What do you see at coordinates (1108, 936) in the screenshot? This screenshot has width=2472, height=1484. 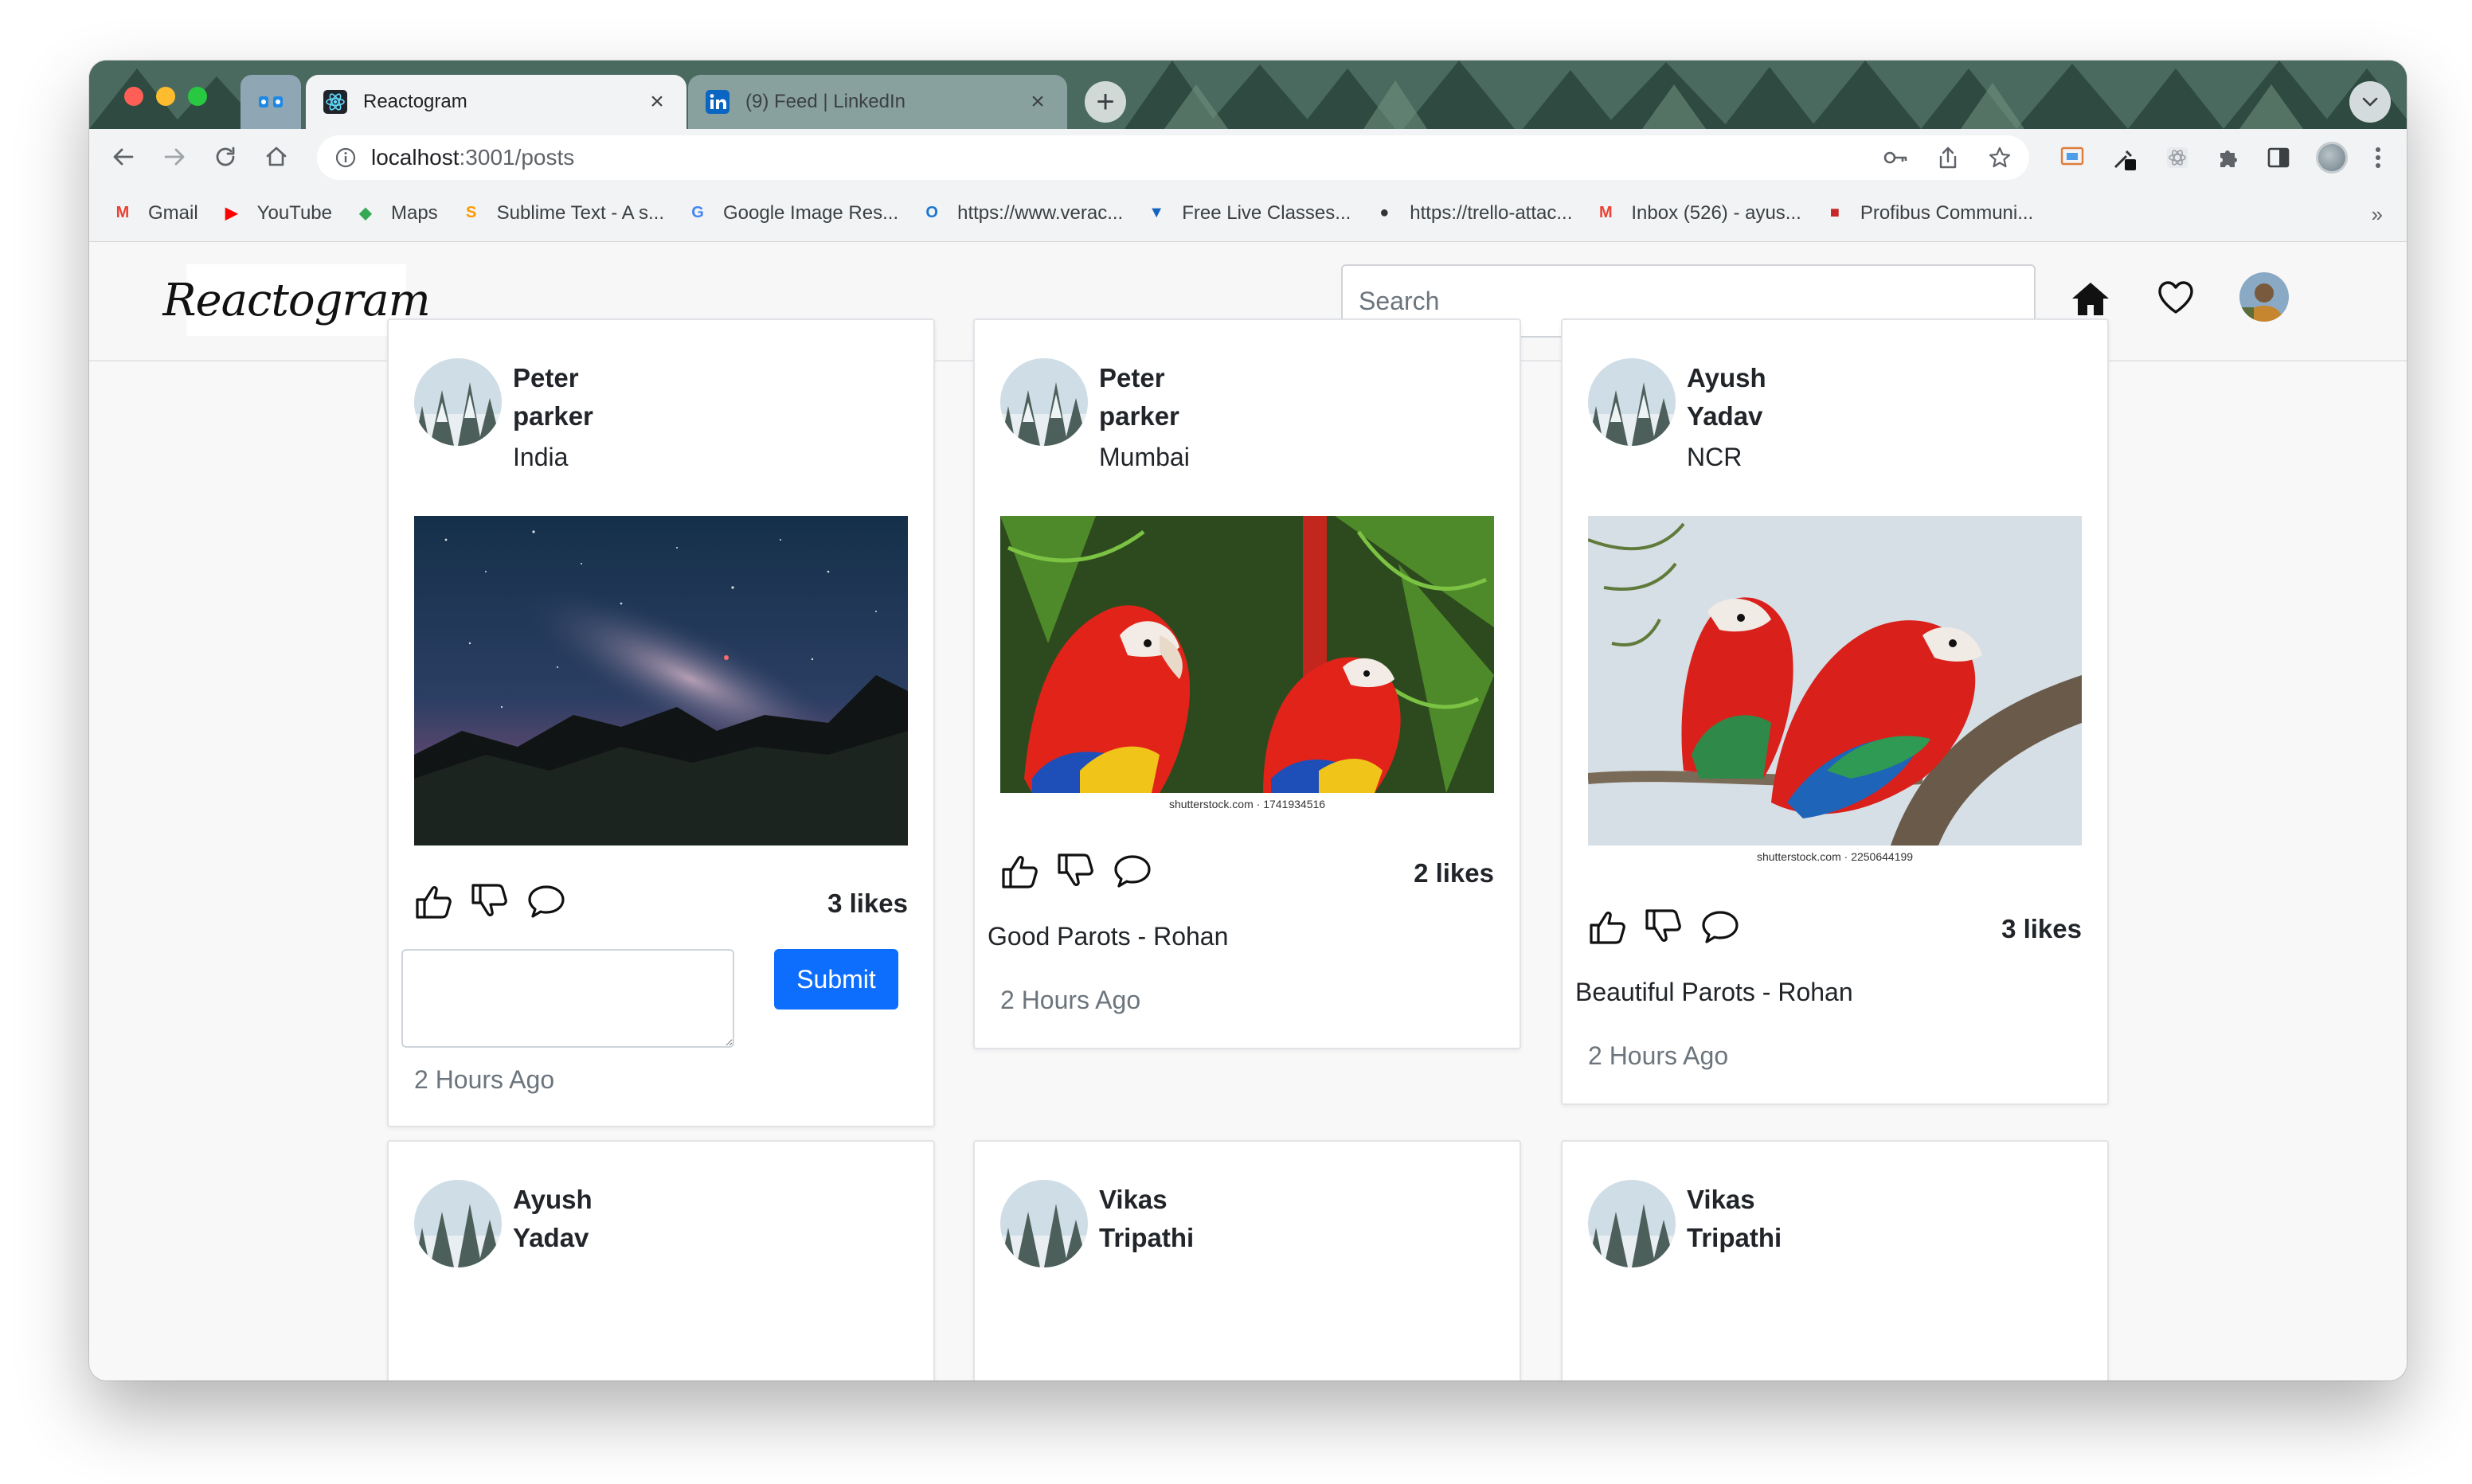 I see `post-caption: Good Parots - Rohan` at bounding box center [1108, 936].